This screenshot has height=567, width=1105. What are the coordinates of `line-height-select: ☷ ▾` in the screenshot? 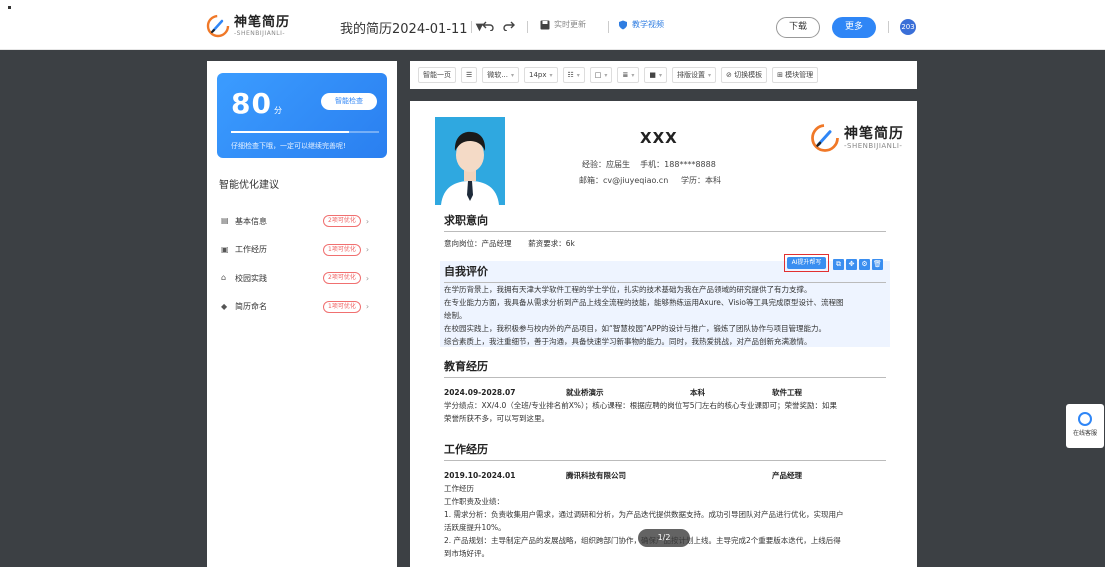 It's located at (573, 75).